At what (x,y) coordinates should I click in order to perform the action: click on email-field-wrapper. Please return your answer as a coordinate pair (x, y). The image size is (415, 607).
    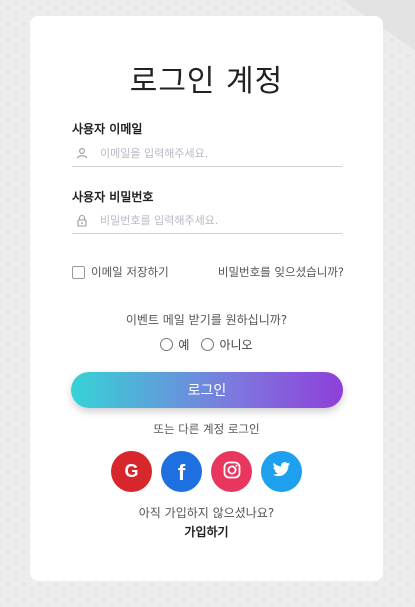
    Looking at the image, I should click on (207, 153).